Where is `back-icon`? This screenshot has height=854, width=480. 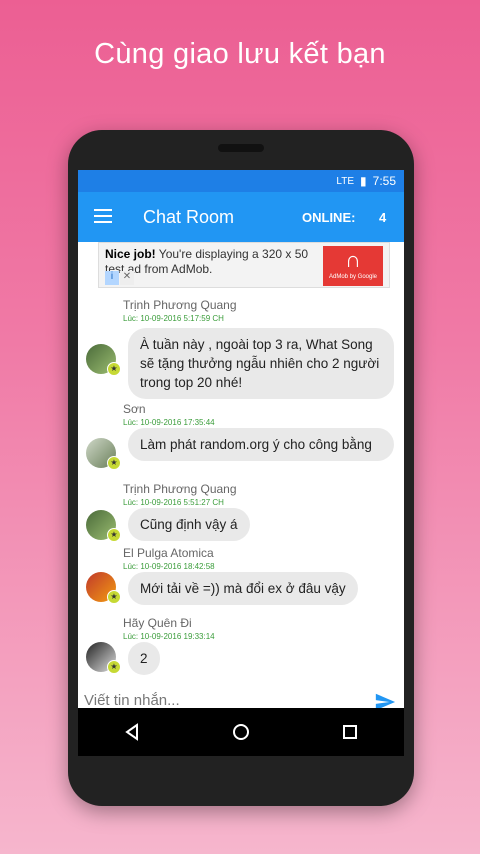
back-icon is located at coordinates (132, 732).